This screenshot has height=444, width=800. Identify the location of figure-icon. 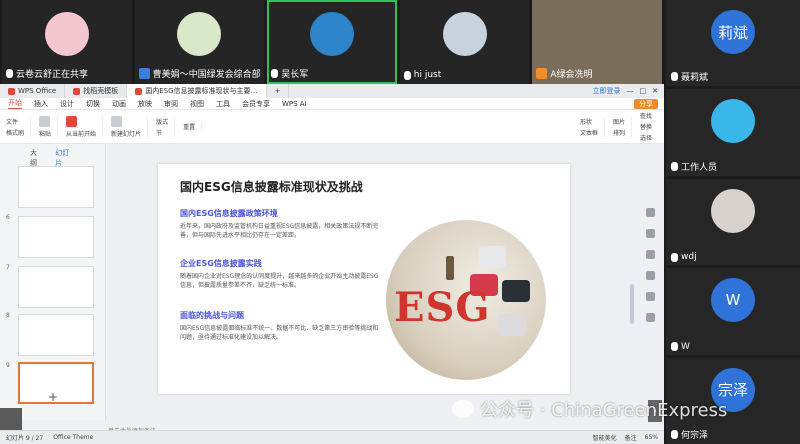
(450, 268).